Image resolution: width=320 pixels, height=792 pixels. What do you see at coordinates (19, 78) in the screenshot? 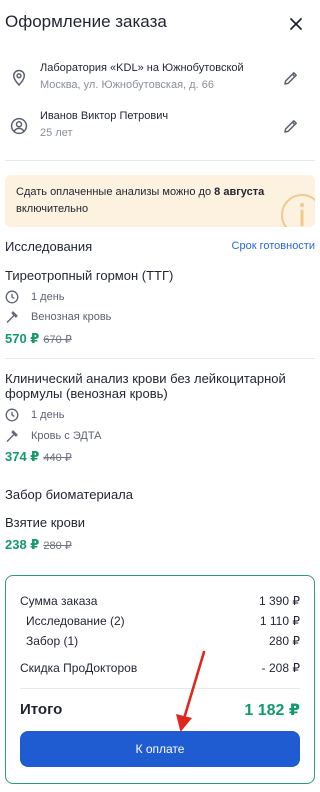
I see `location-pin-icon` at bounding box center [19, 78].